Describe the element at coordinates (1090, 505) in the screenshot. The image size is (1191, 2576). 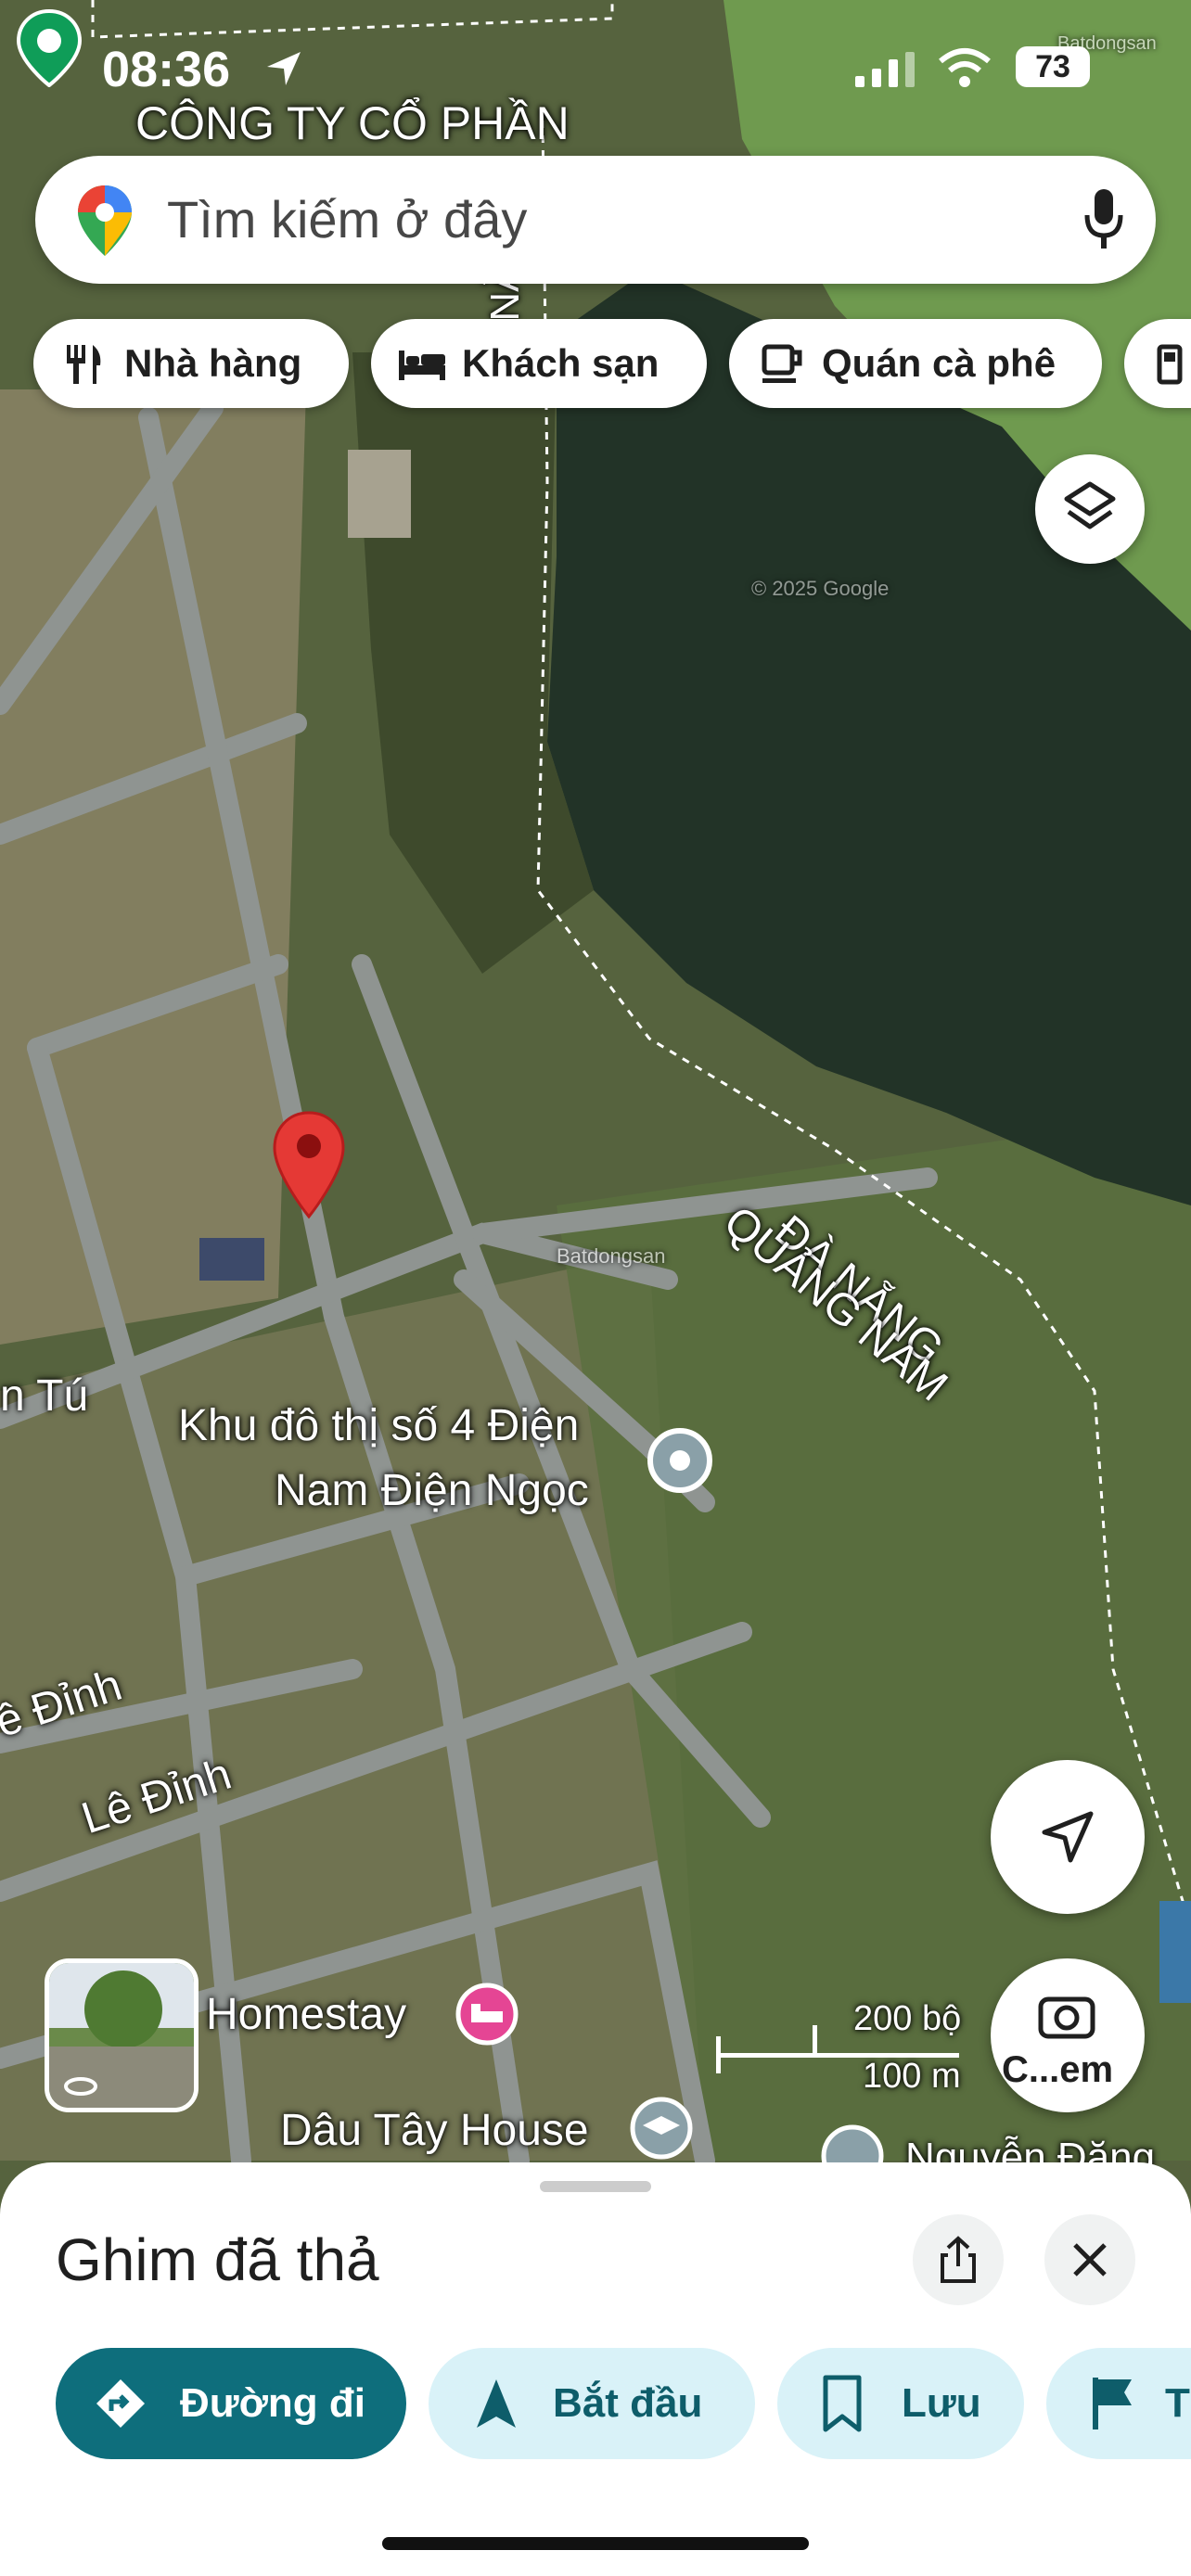
I see `layers-icon` at that location.